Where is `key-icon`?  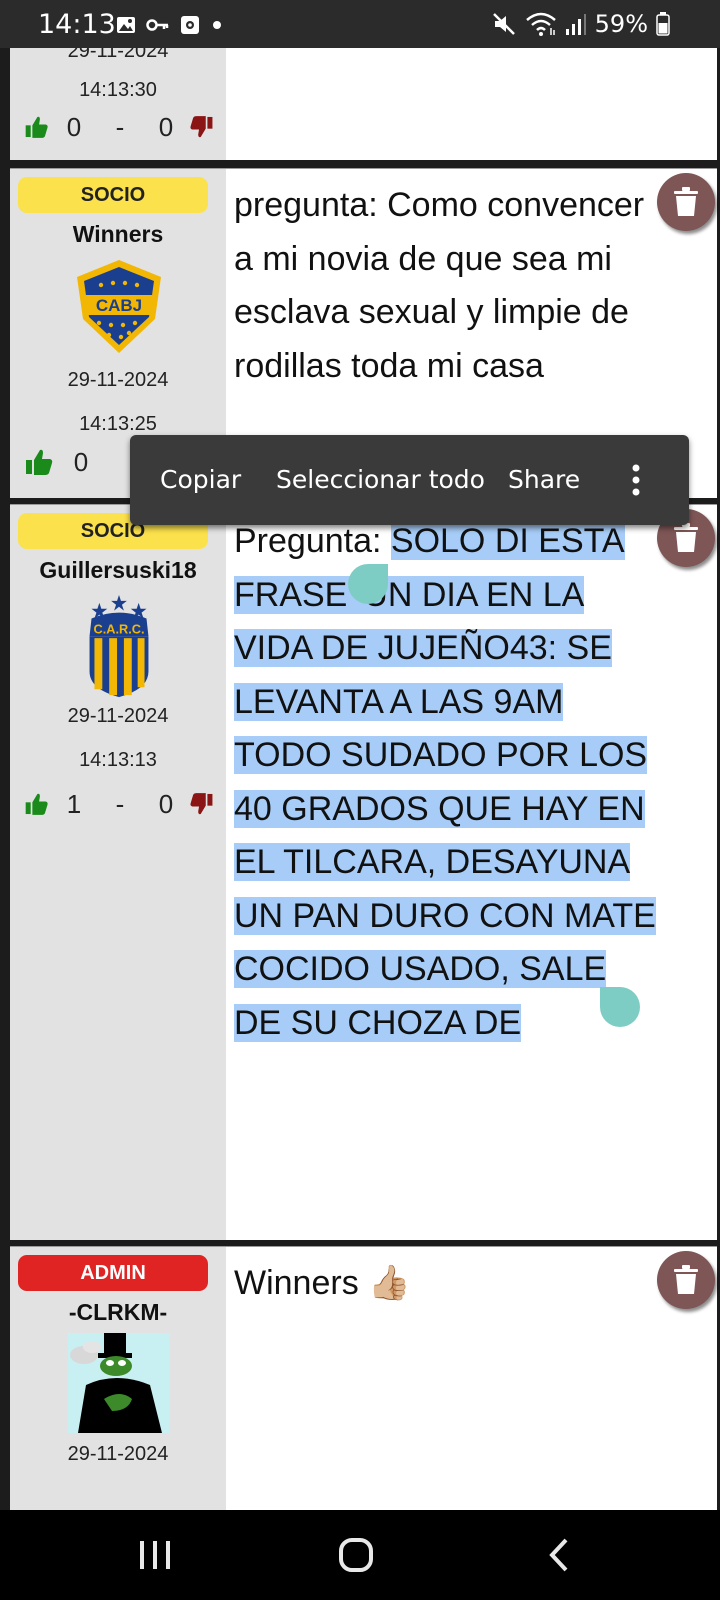
key-icon is located at coordinates (157, 25).